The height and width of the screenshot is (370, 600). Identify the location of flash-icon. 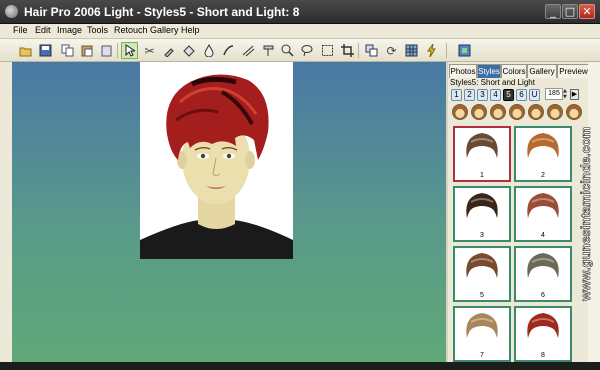
(431, 50).